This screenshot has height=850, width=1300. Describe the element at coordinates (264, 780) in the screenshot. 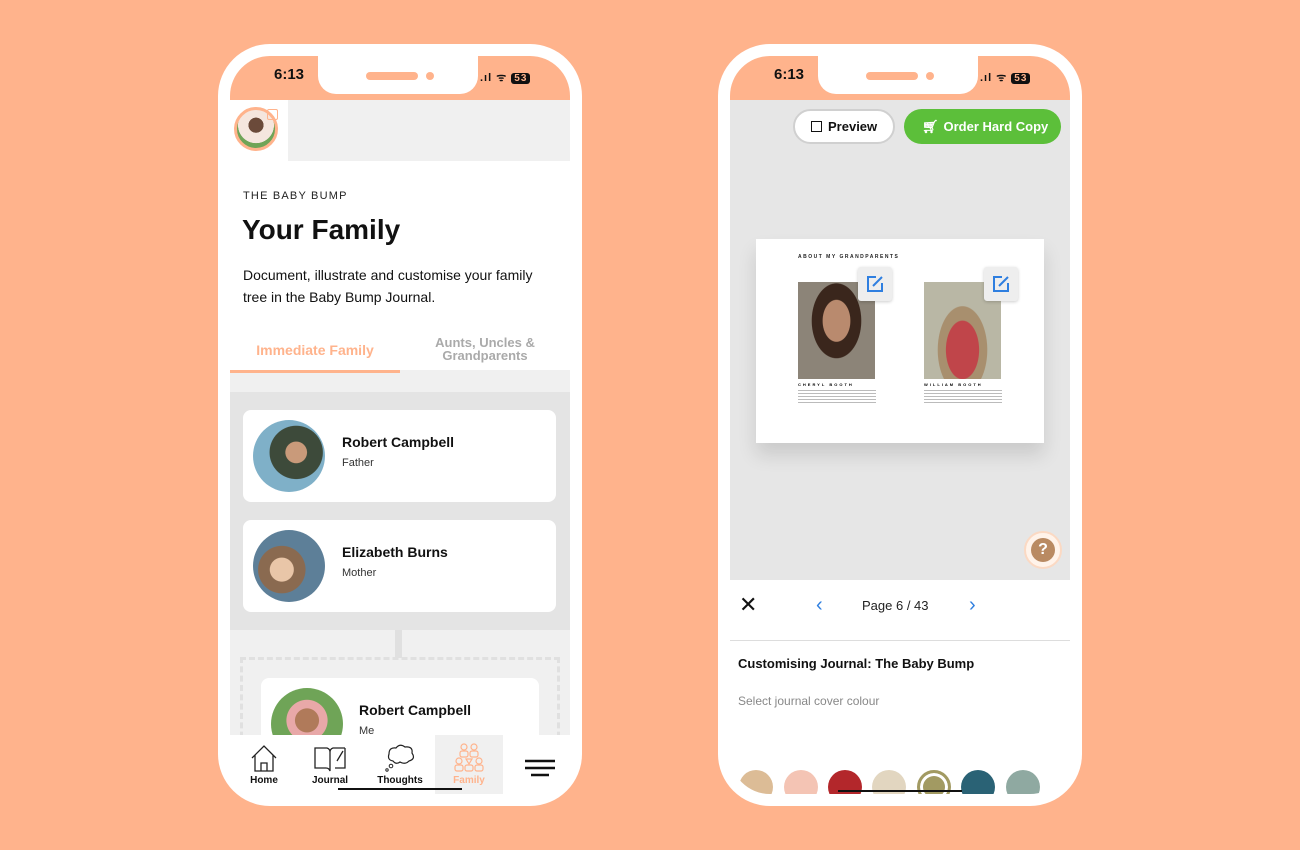

I see `nav-label: Home` at that location.